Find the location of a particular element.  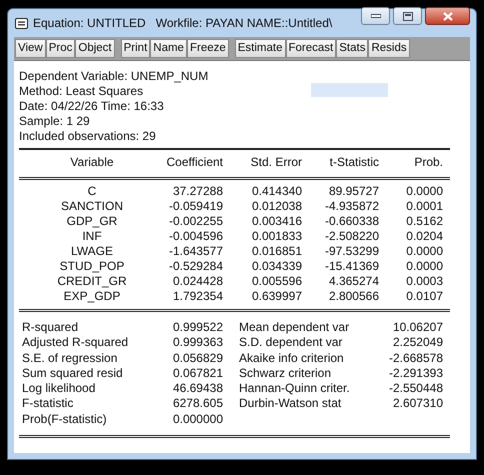

table-cell-text: INF is located at coordinates (92, 236).